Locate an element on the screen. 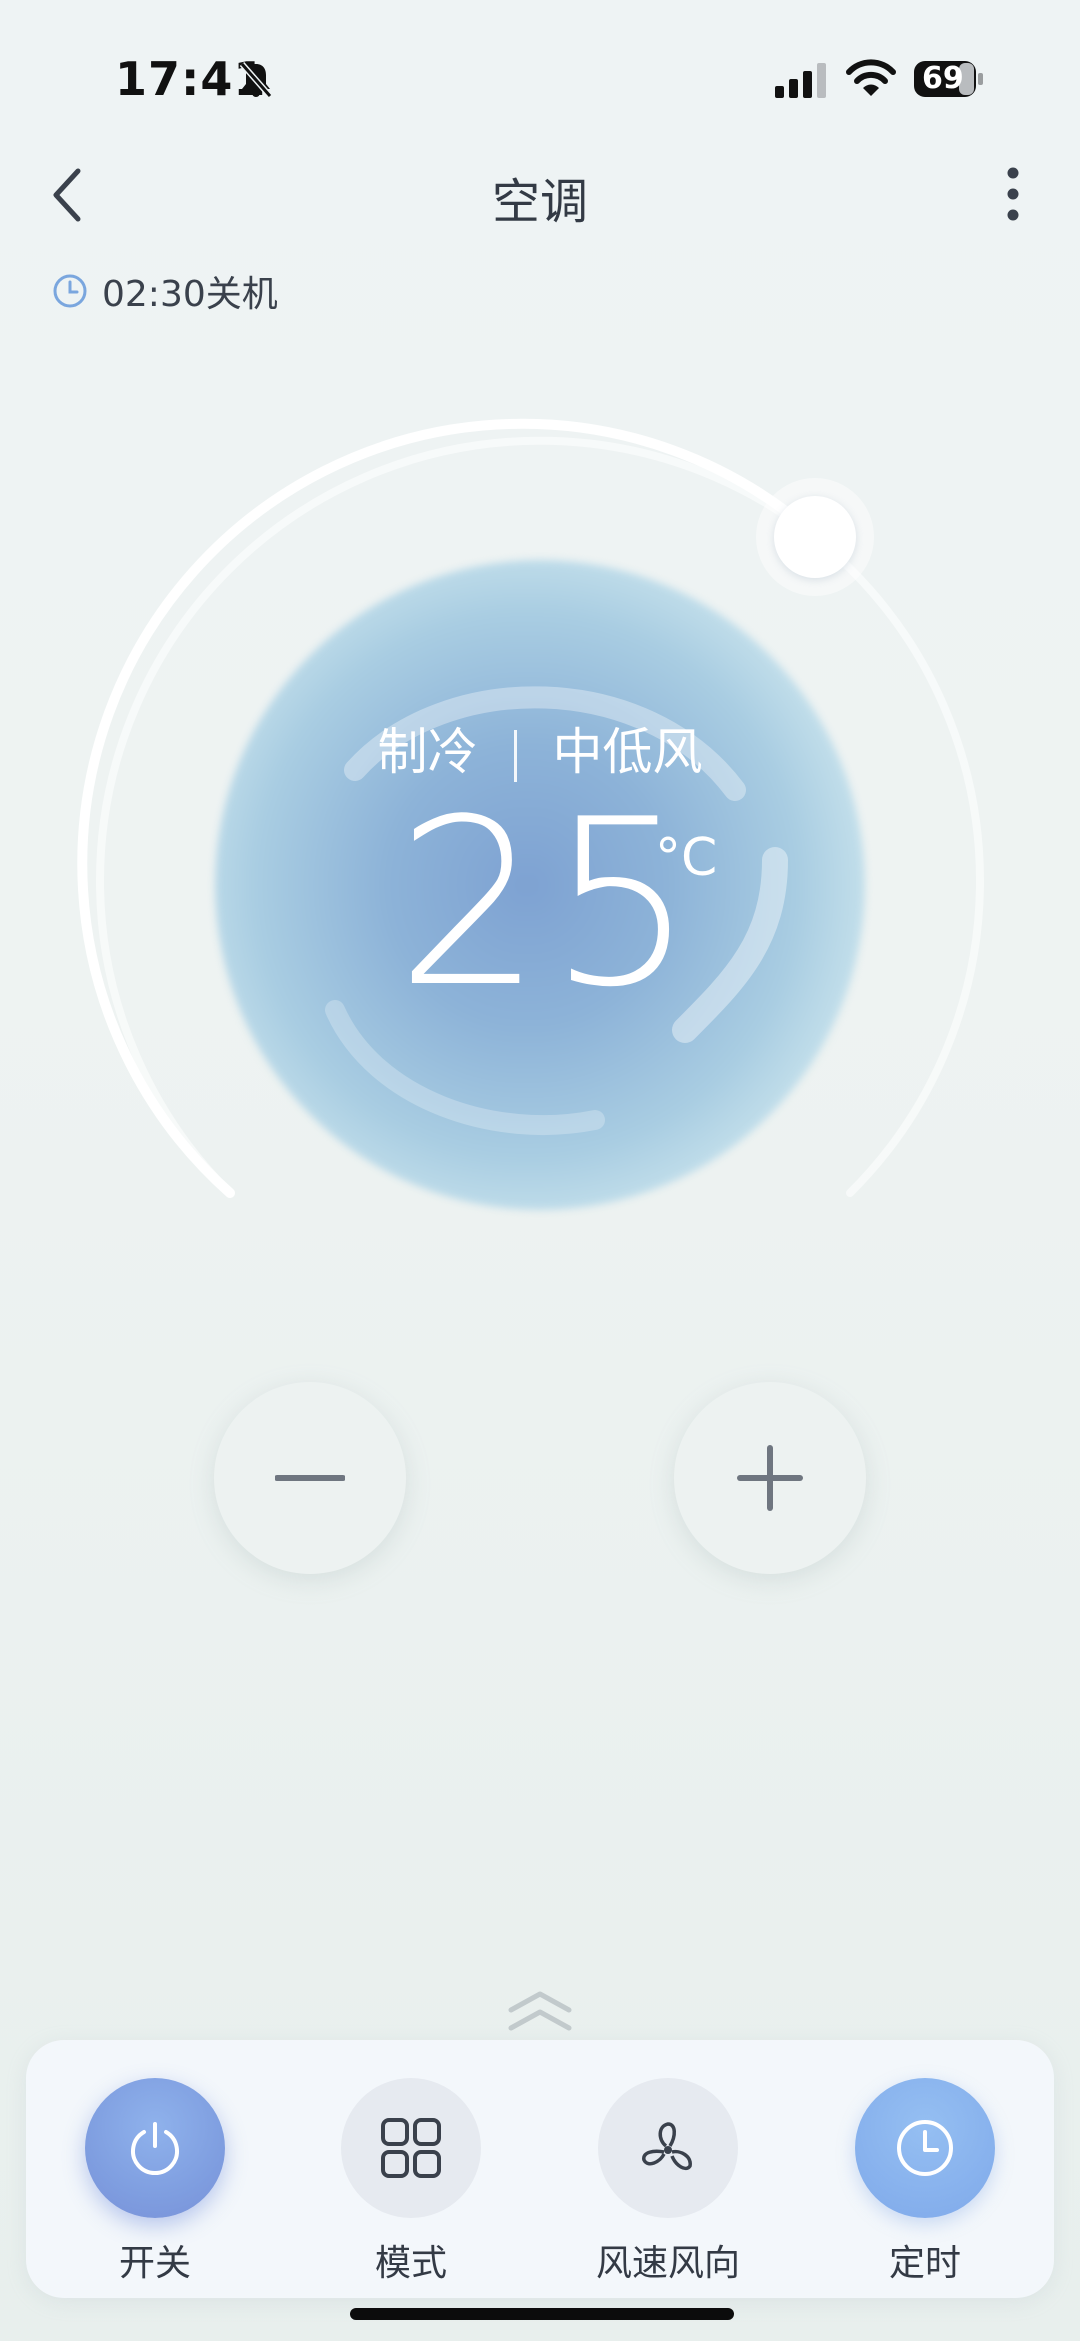 This screenshot has height=2341, width=1080. temperature-unit: °C is located at coordinates (686, 858).